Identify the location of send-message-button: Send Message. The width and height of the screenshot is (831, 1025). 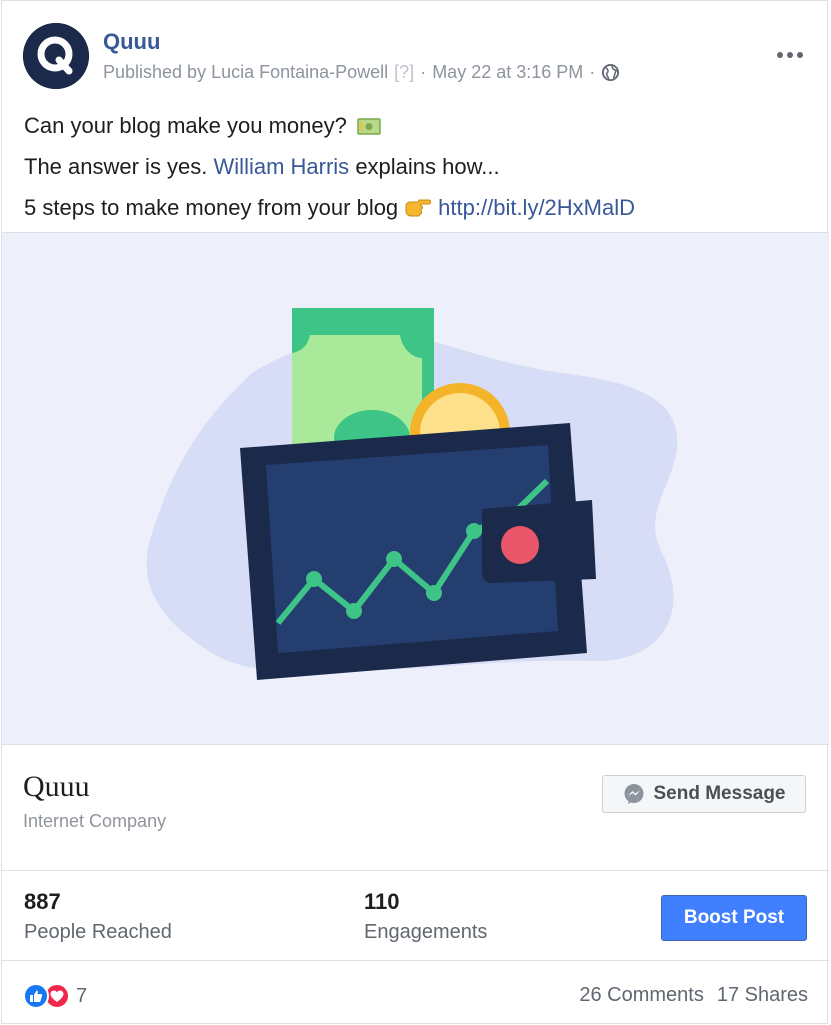
(704, 794).